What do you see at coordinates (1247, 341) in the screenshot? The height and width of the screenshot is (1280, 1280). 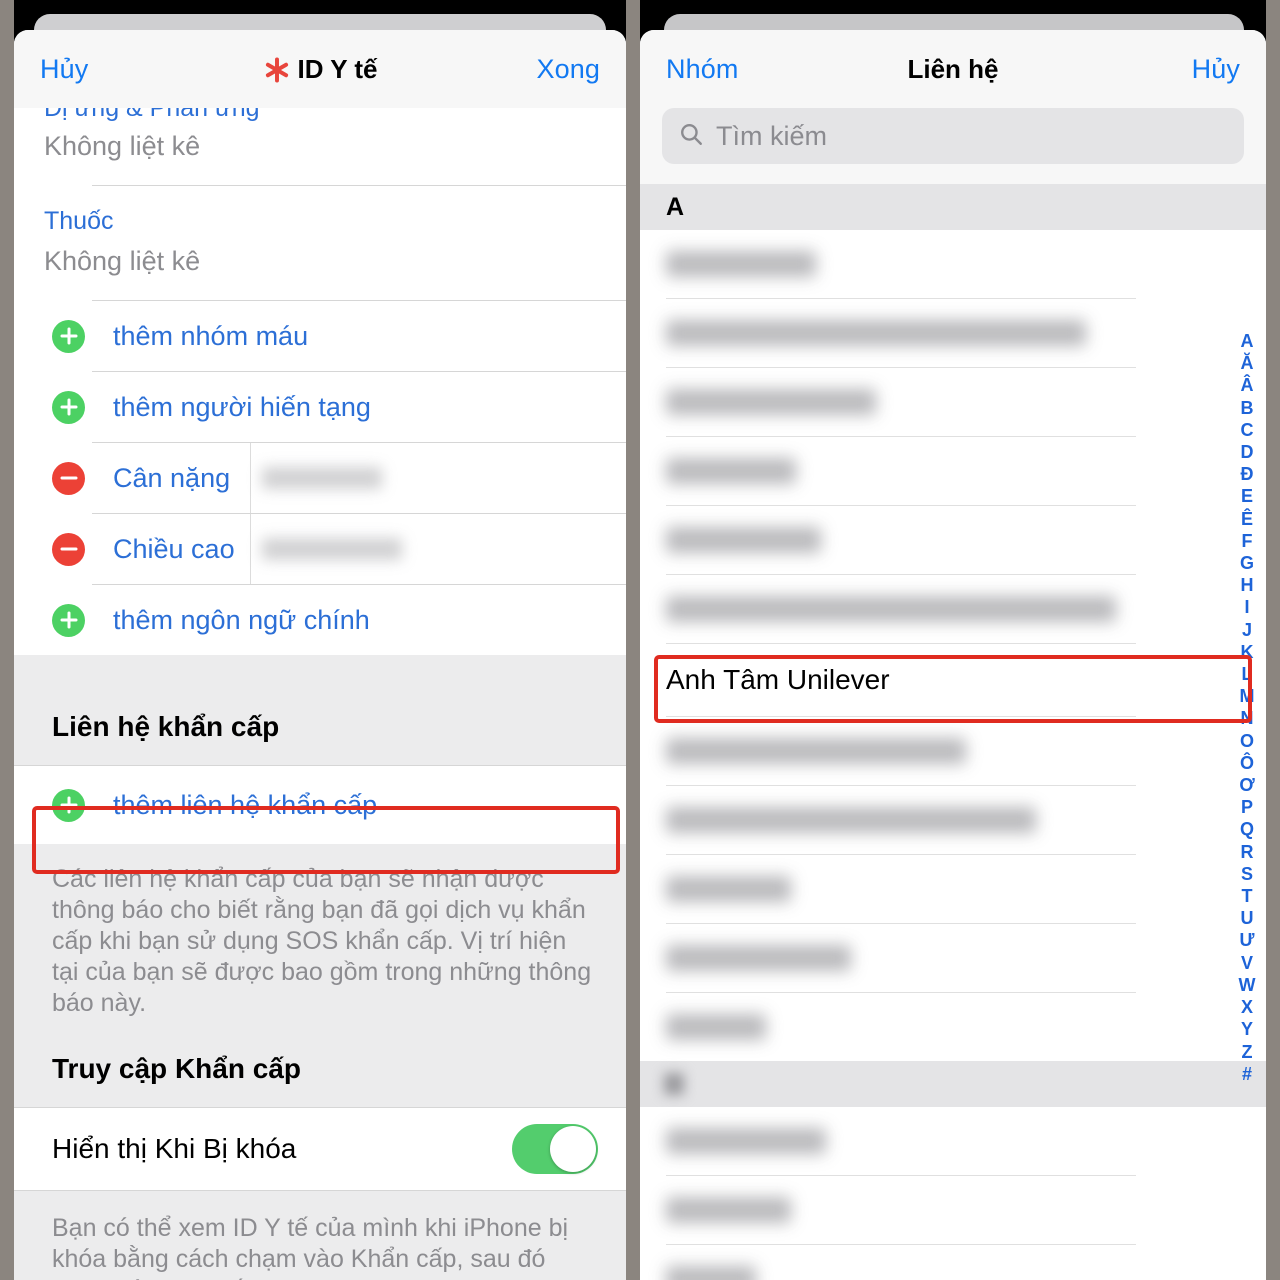 I see `alphabet-index-letter: A` at bounding box center [1247, 341].